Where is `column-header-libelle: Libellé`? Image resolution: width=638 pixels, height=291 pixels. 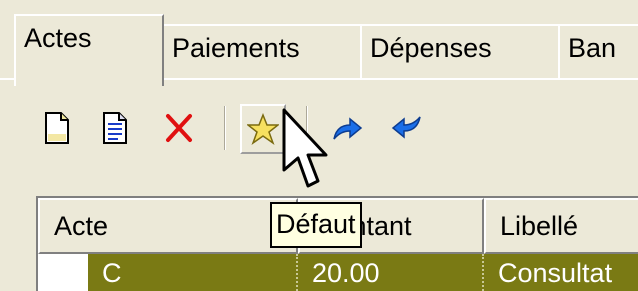
column-header-libelle: Libellé is located at coordinates (561, 226).